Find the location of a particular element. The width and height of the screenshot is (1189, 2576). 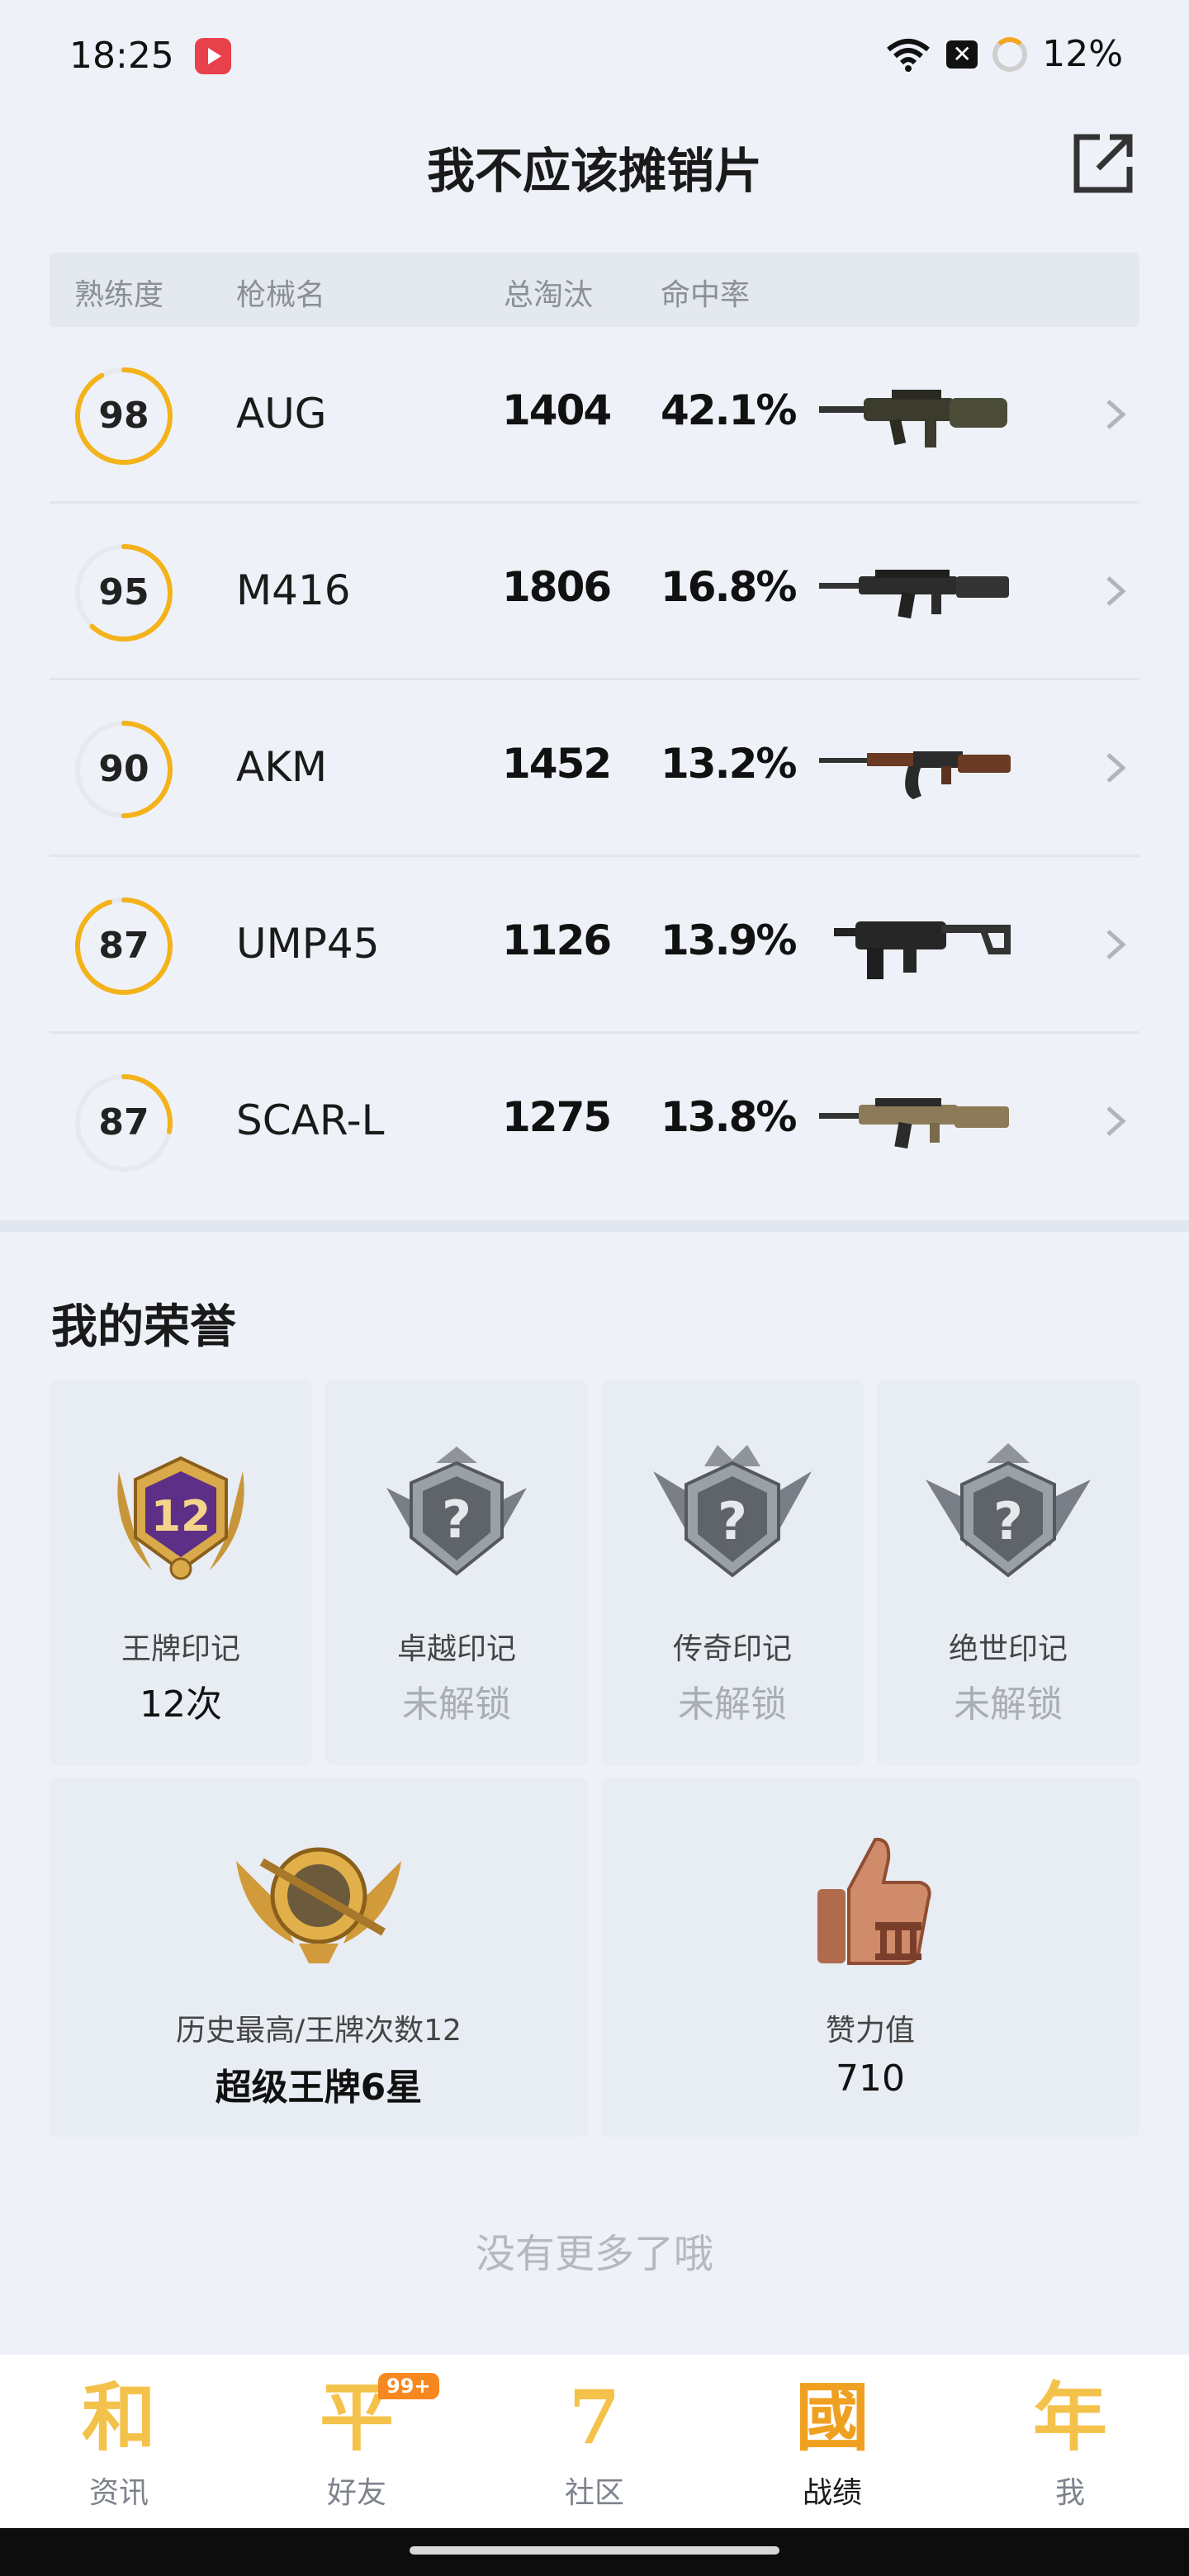

honor-card-likes: 赞力值 710 is located at coordinates (870, 1957).